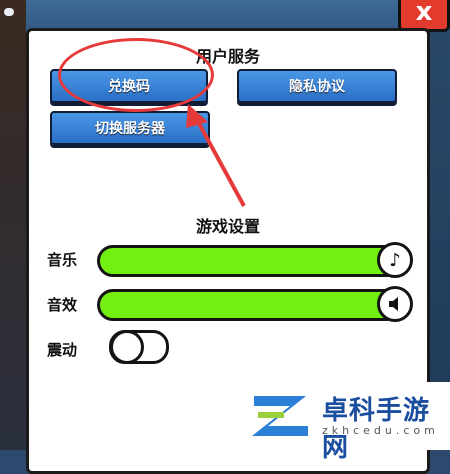 The height and width of the screenshot is (474, 450). I want to click on watermark: 卓科手游网 zkhcedu.com, so click(344, 422).